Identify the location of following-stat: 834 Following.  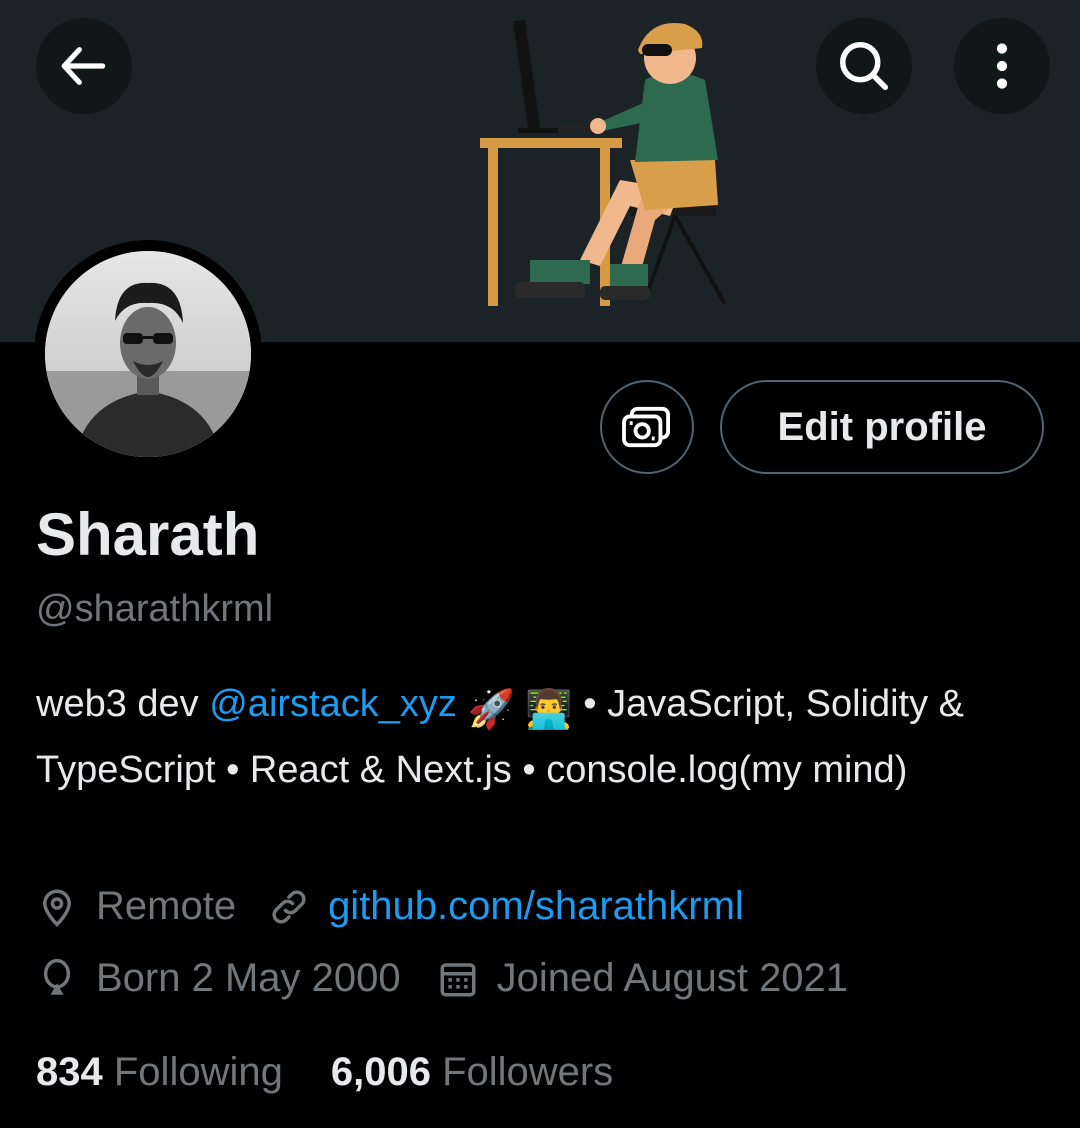
(159, 1072).